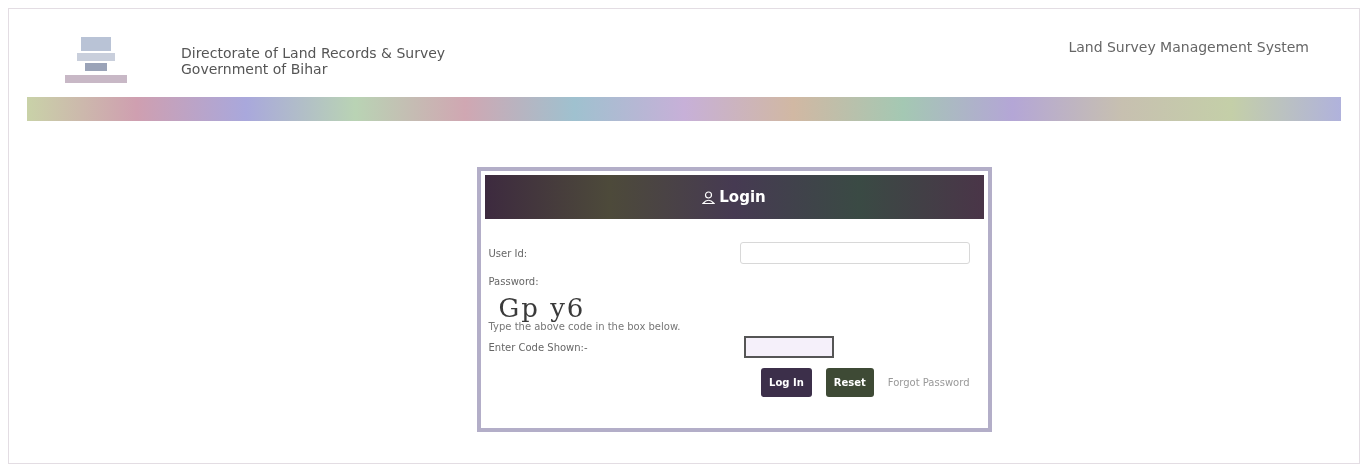  I want to click on captcha-hint: Type the above code in the box below., so click(585, 326).